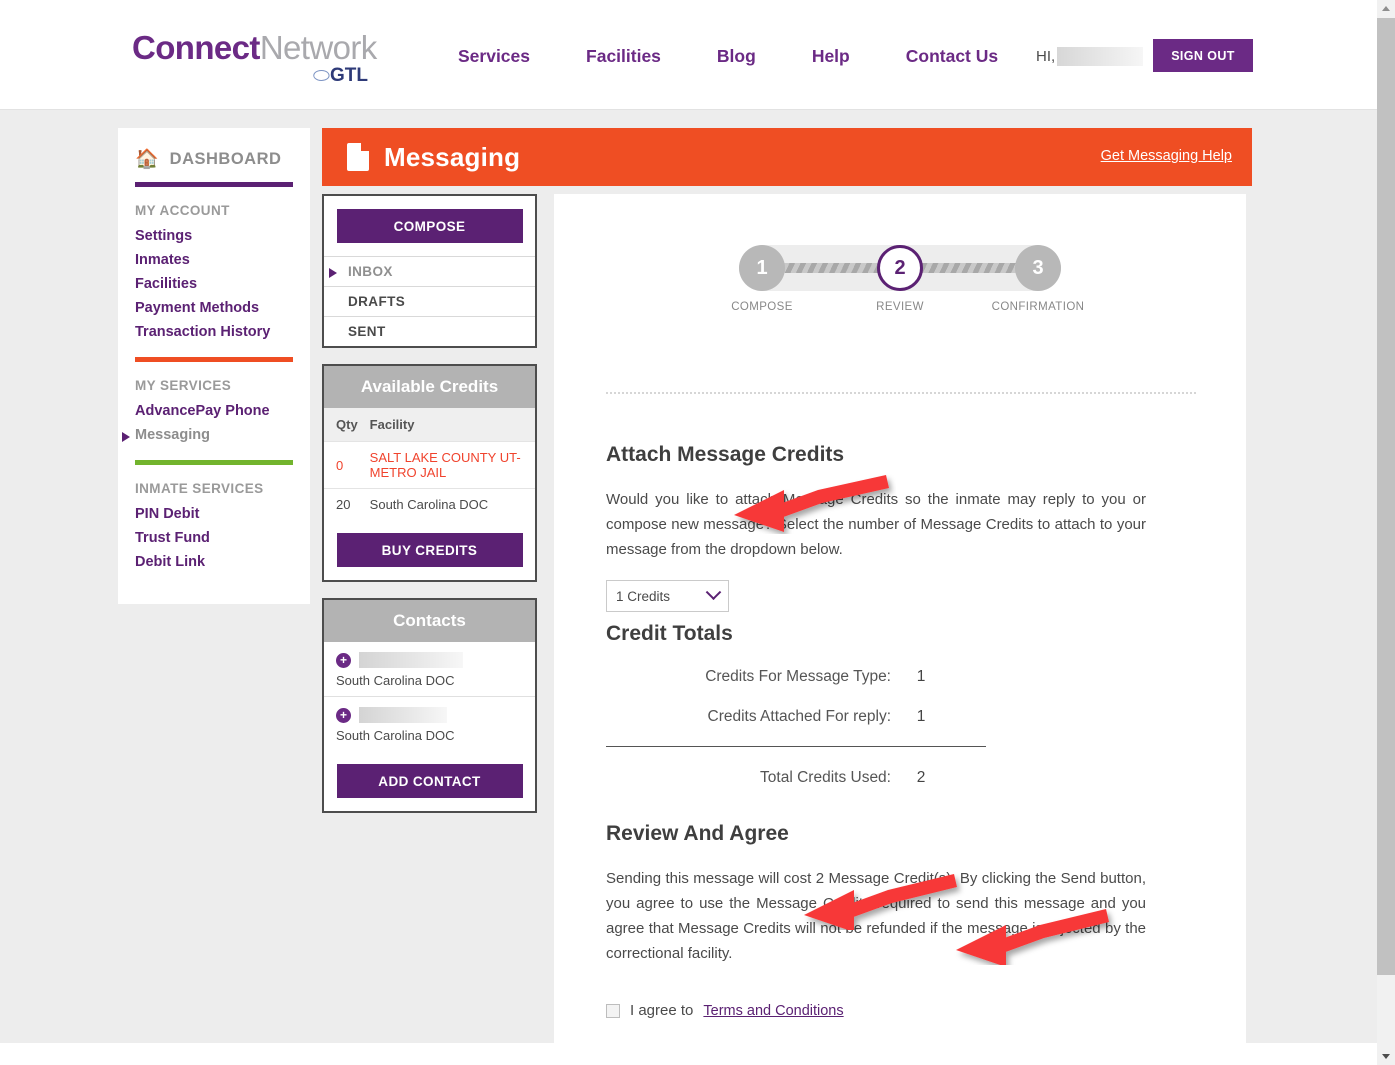  What do you see at coordinates (952, 56) in the screenshot?
I see `nav-item-contact-us: Contact Us` at bounding box center [952, 56].